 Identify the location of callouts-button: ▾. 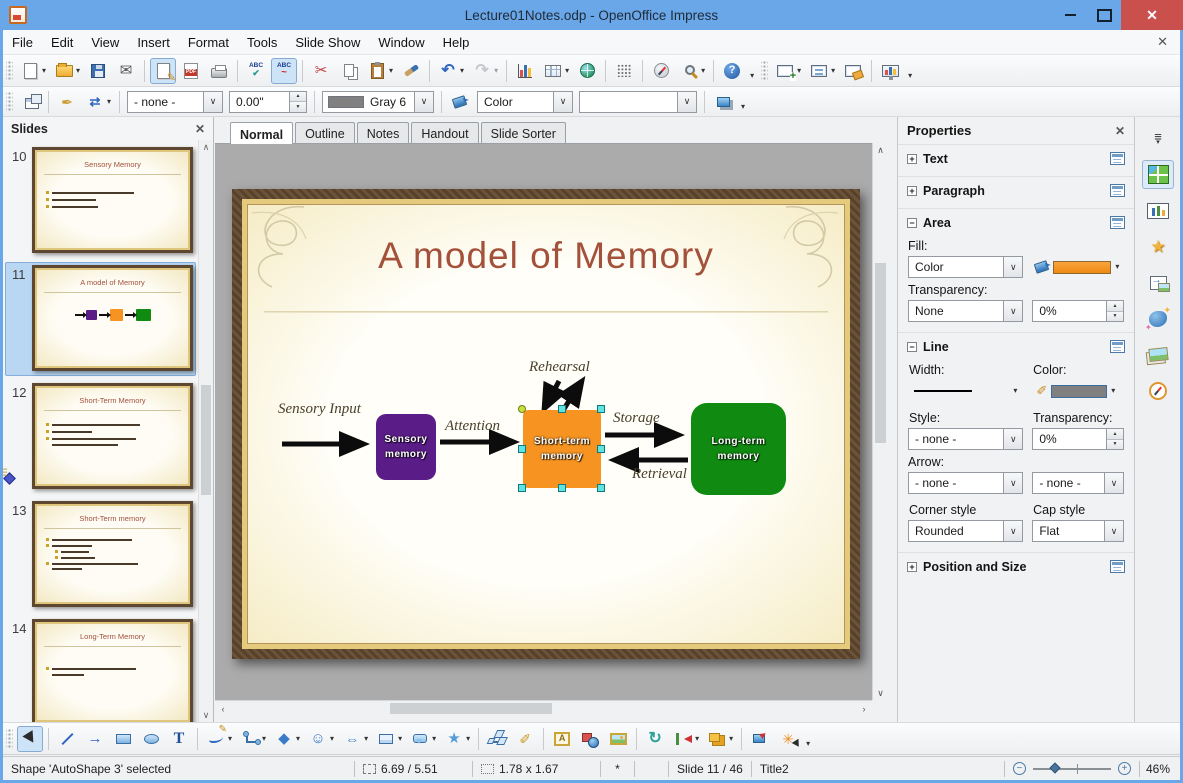
(423, 739).